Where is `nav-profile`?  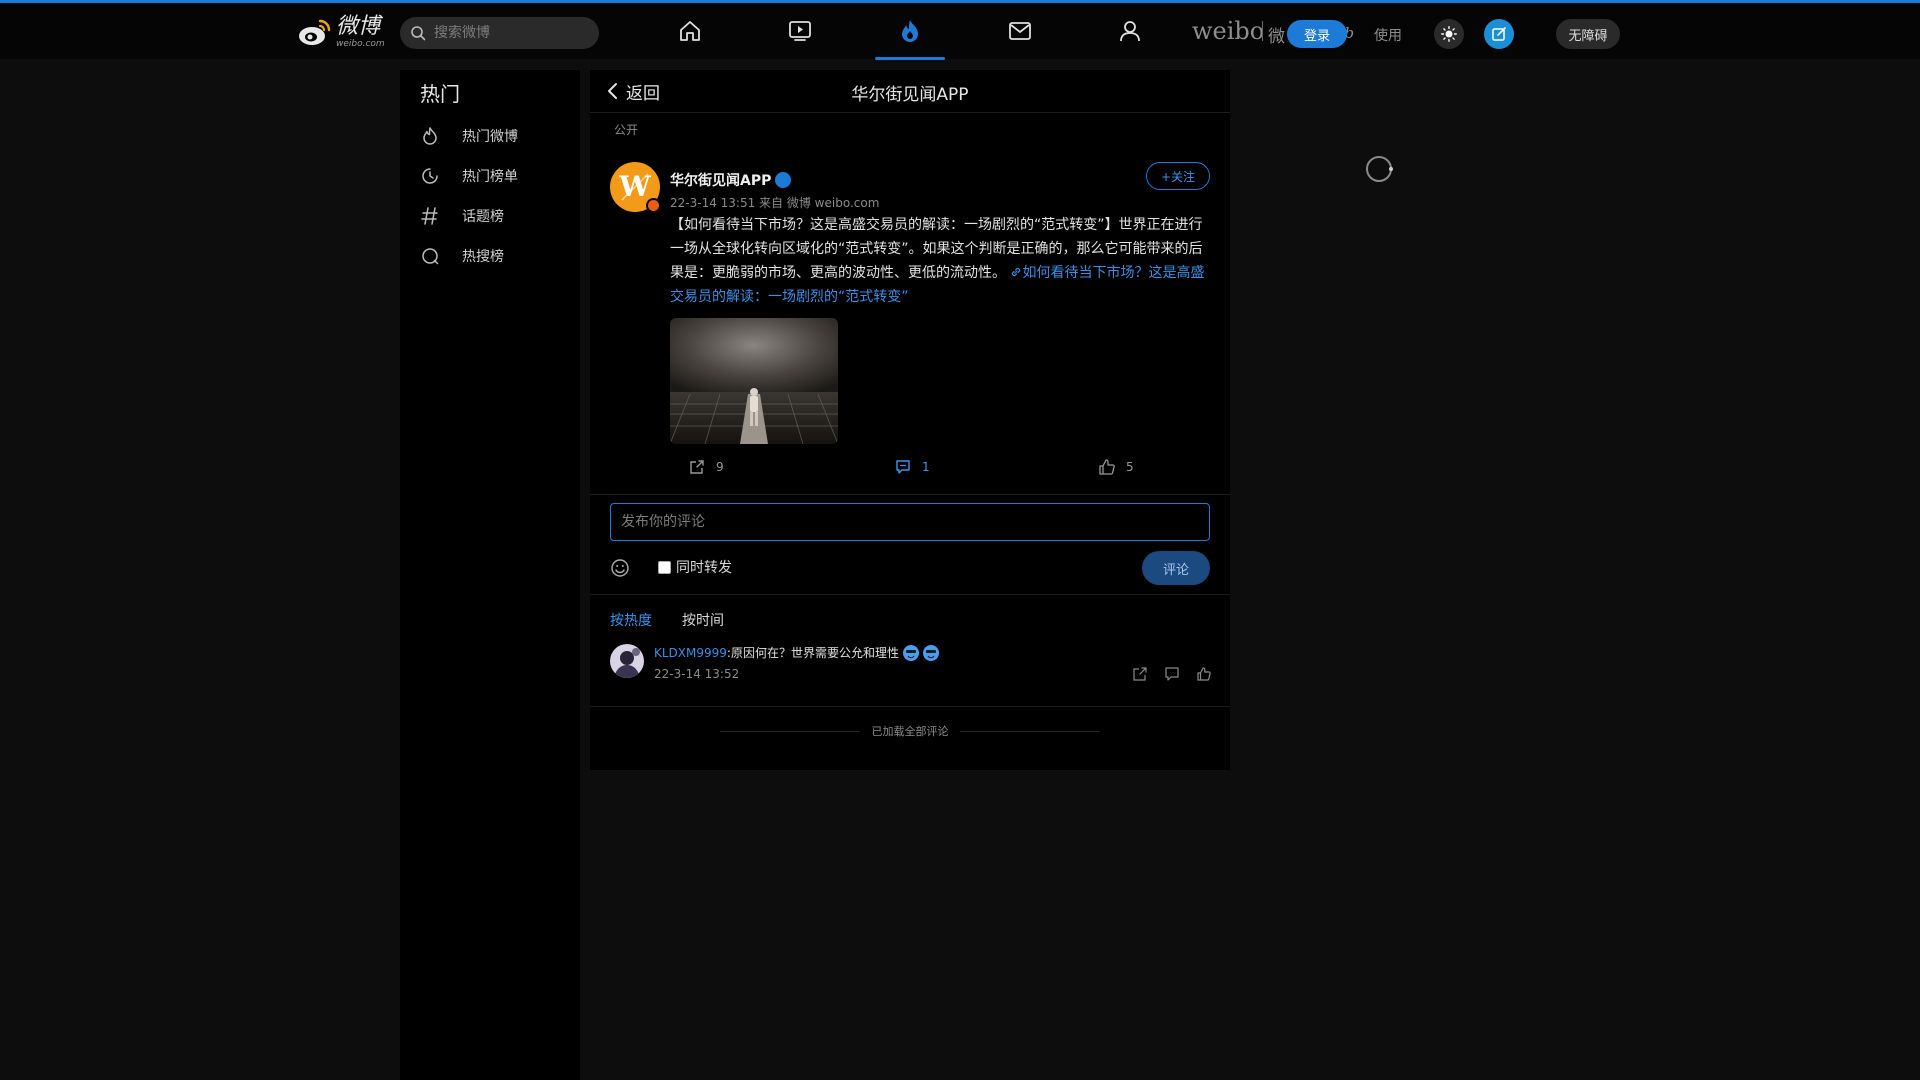 nav-profile is located at coordinates (1130, 31).